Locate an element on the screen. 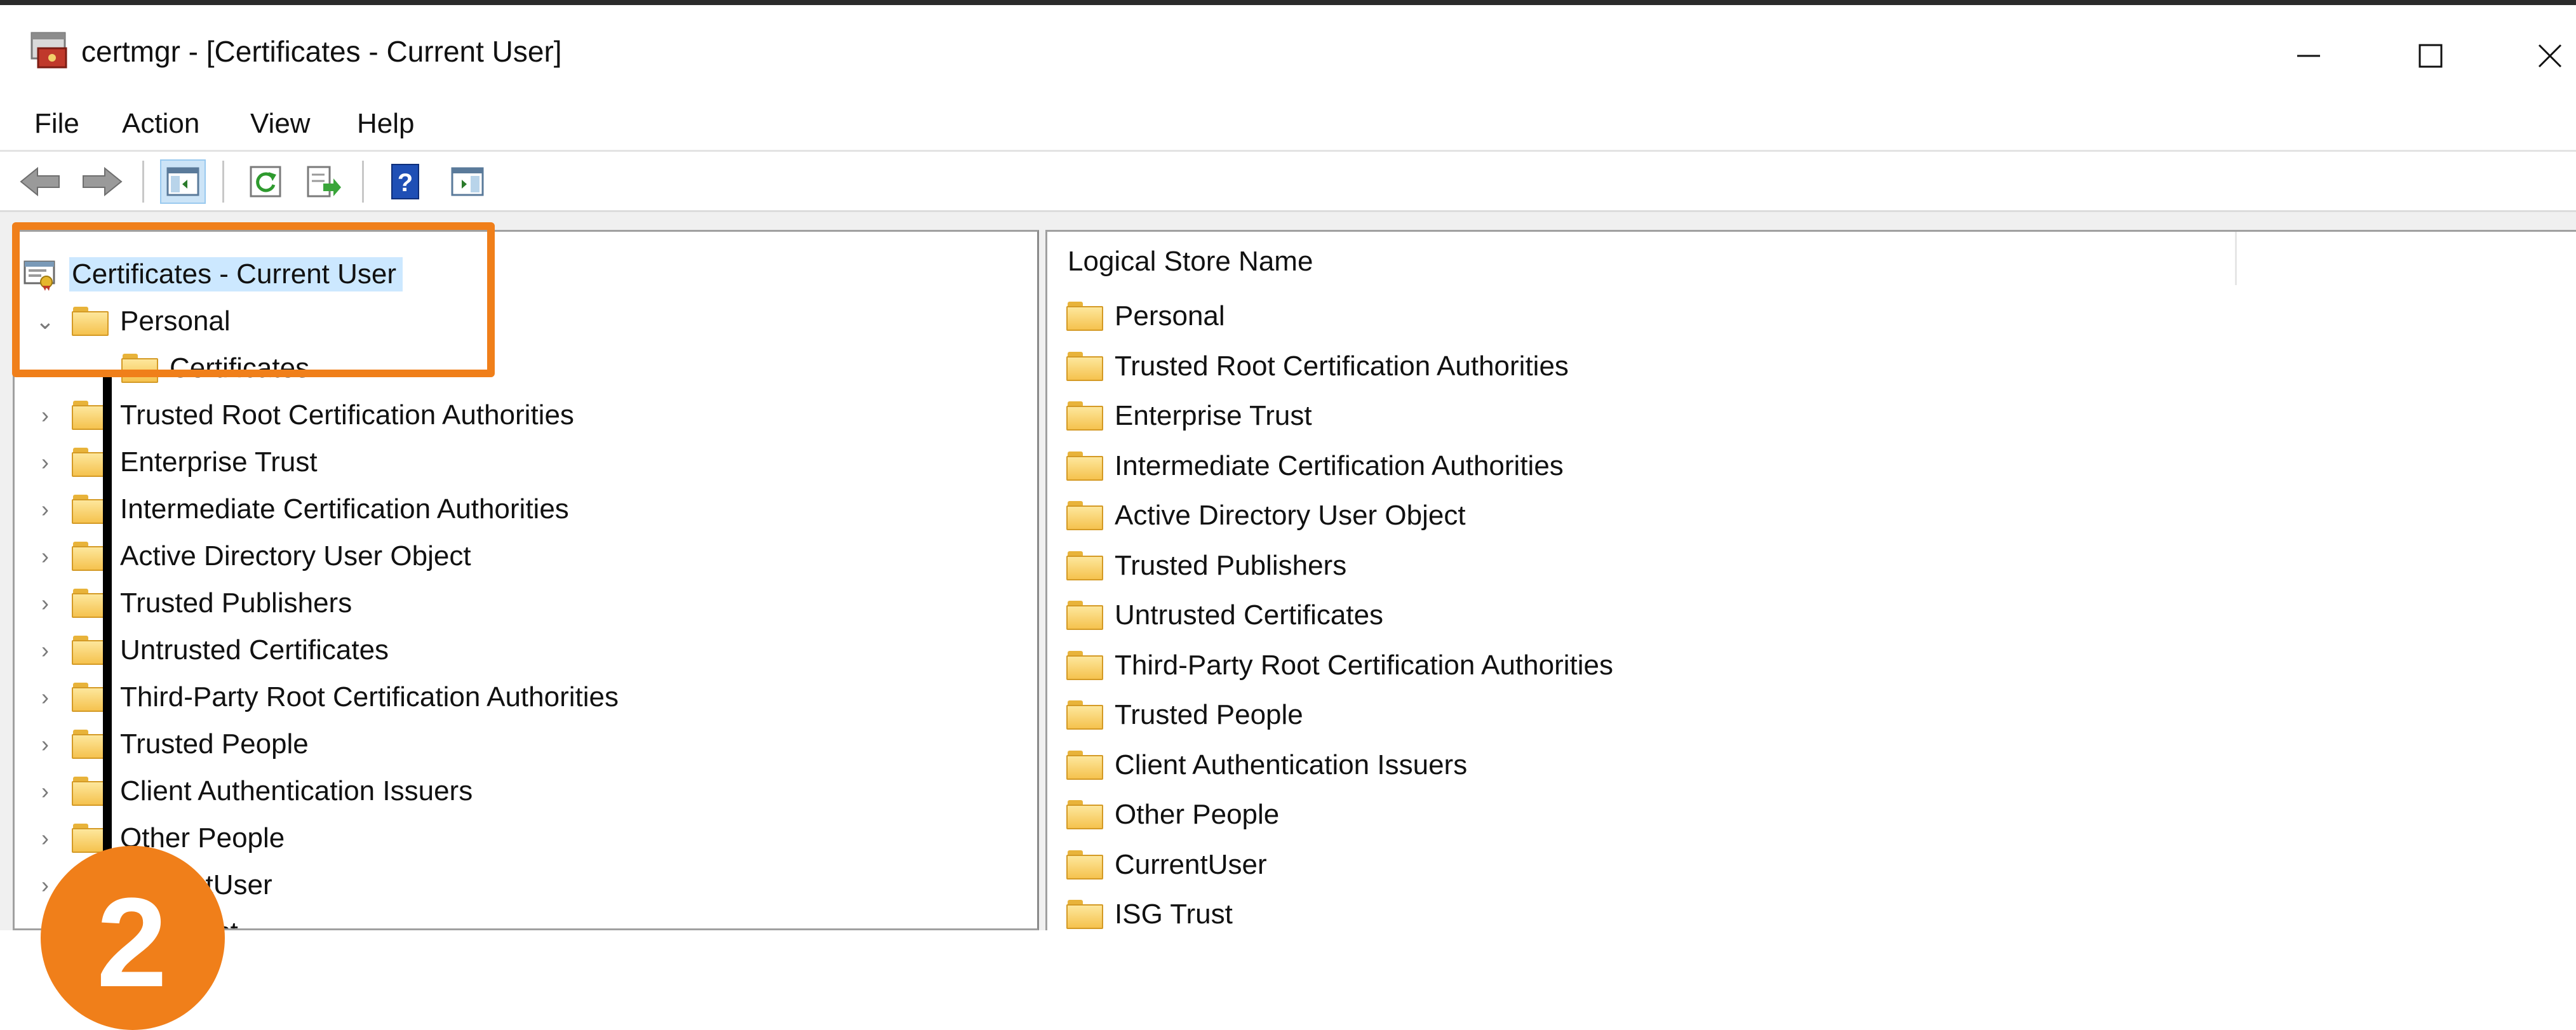 This screenshot has height=1030, width=2576. tree-item-label: Intermediate Certification Authorities is located at coordinates (344, 509).